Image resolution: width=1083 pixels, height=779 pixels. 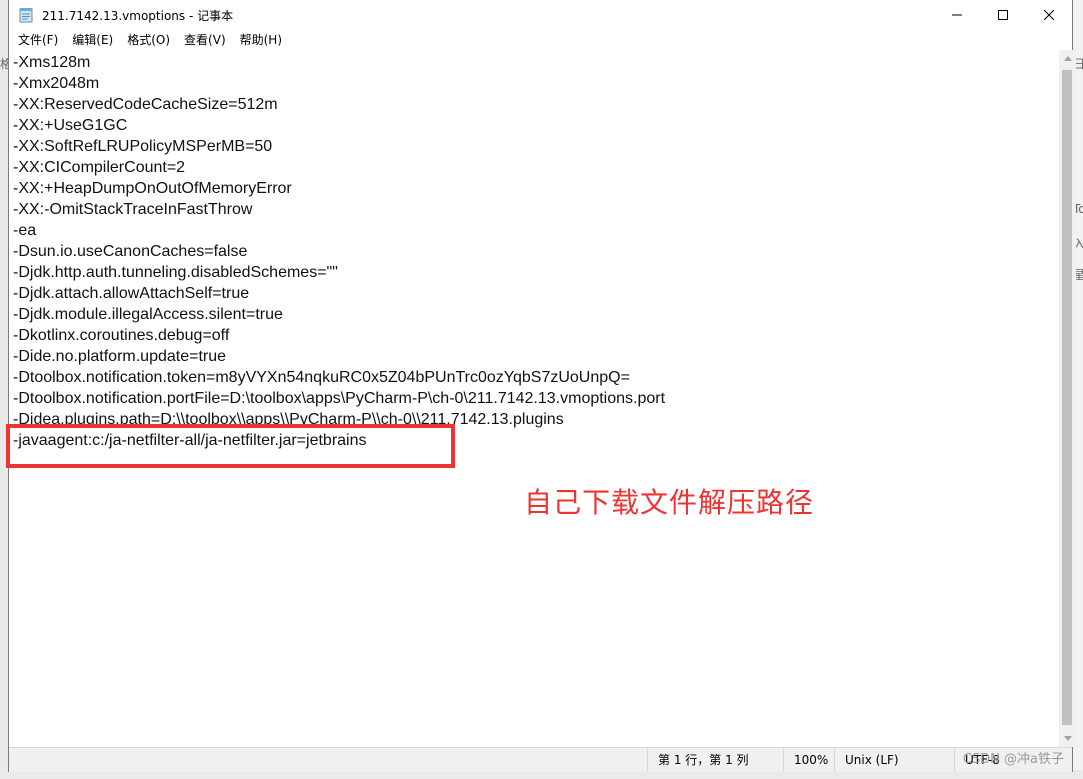 I want to click on background-left-strip: 格, so click(x=6, y=389).